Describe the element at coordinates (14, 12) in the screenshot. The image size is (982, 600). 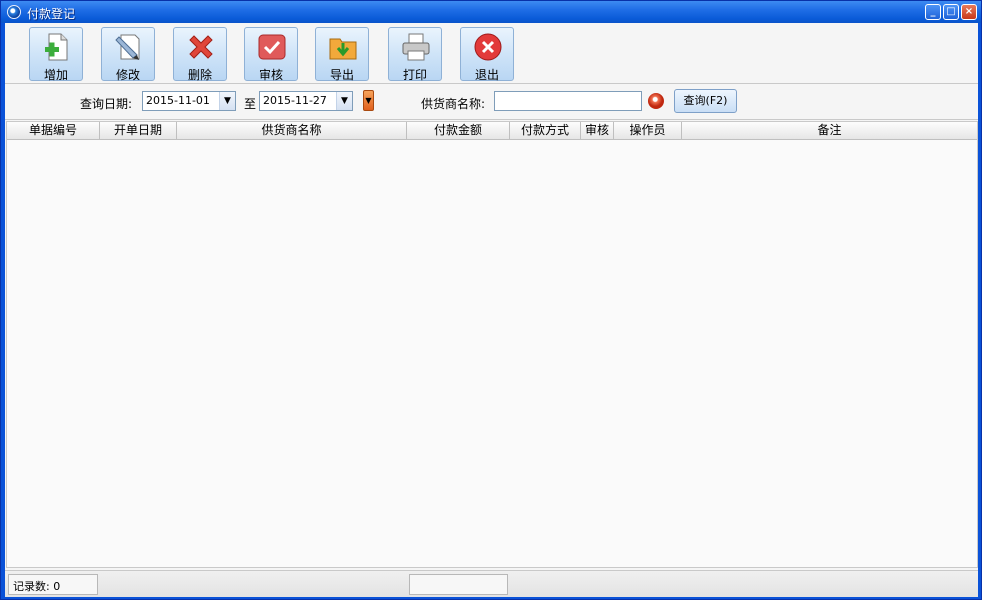
I see `app-icon` at that location.